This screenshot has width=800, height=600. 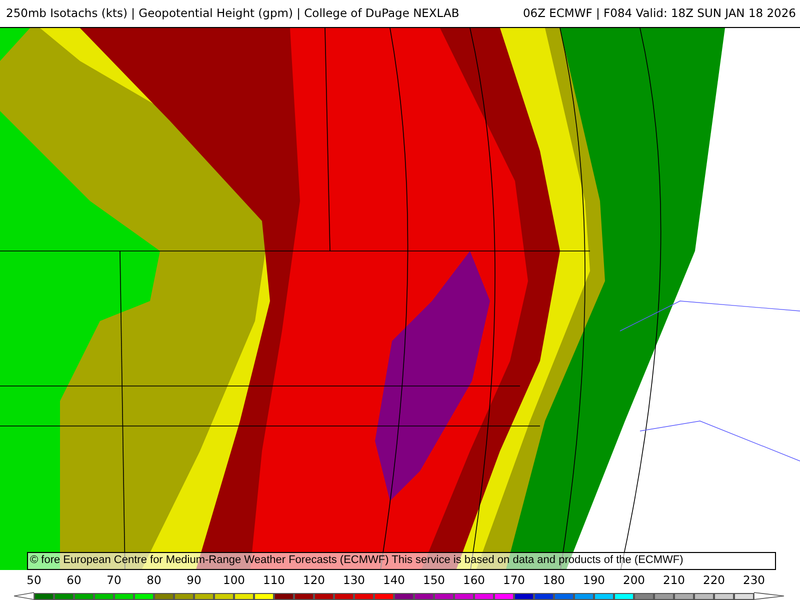 What do you see at coordinates (394, 581) in the screenshot?
I see `legend-label: 140` at bounding box center [394, 581].